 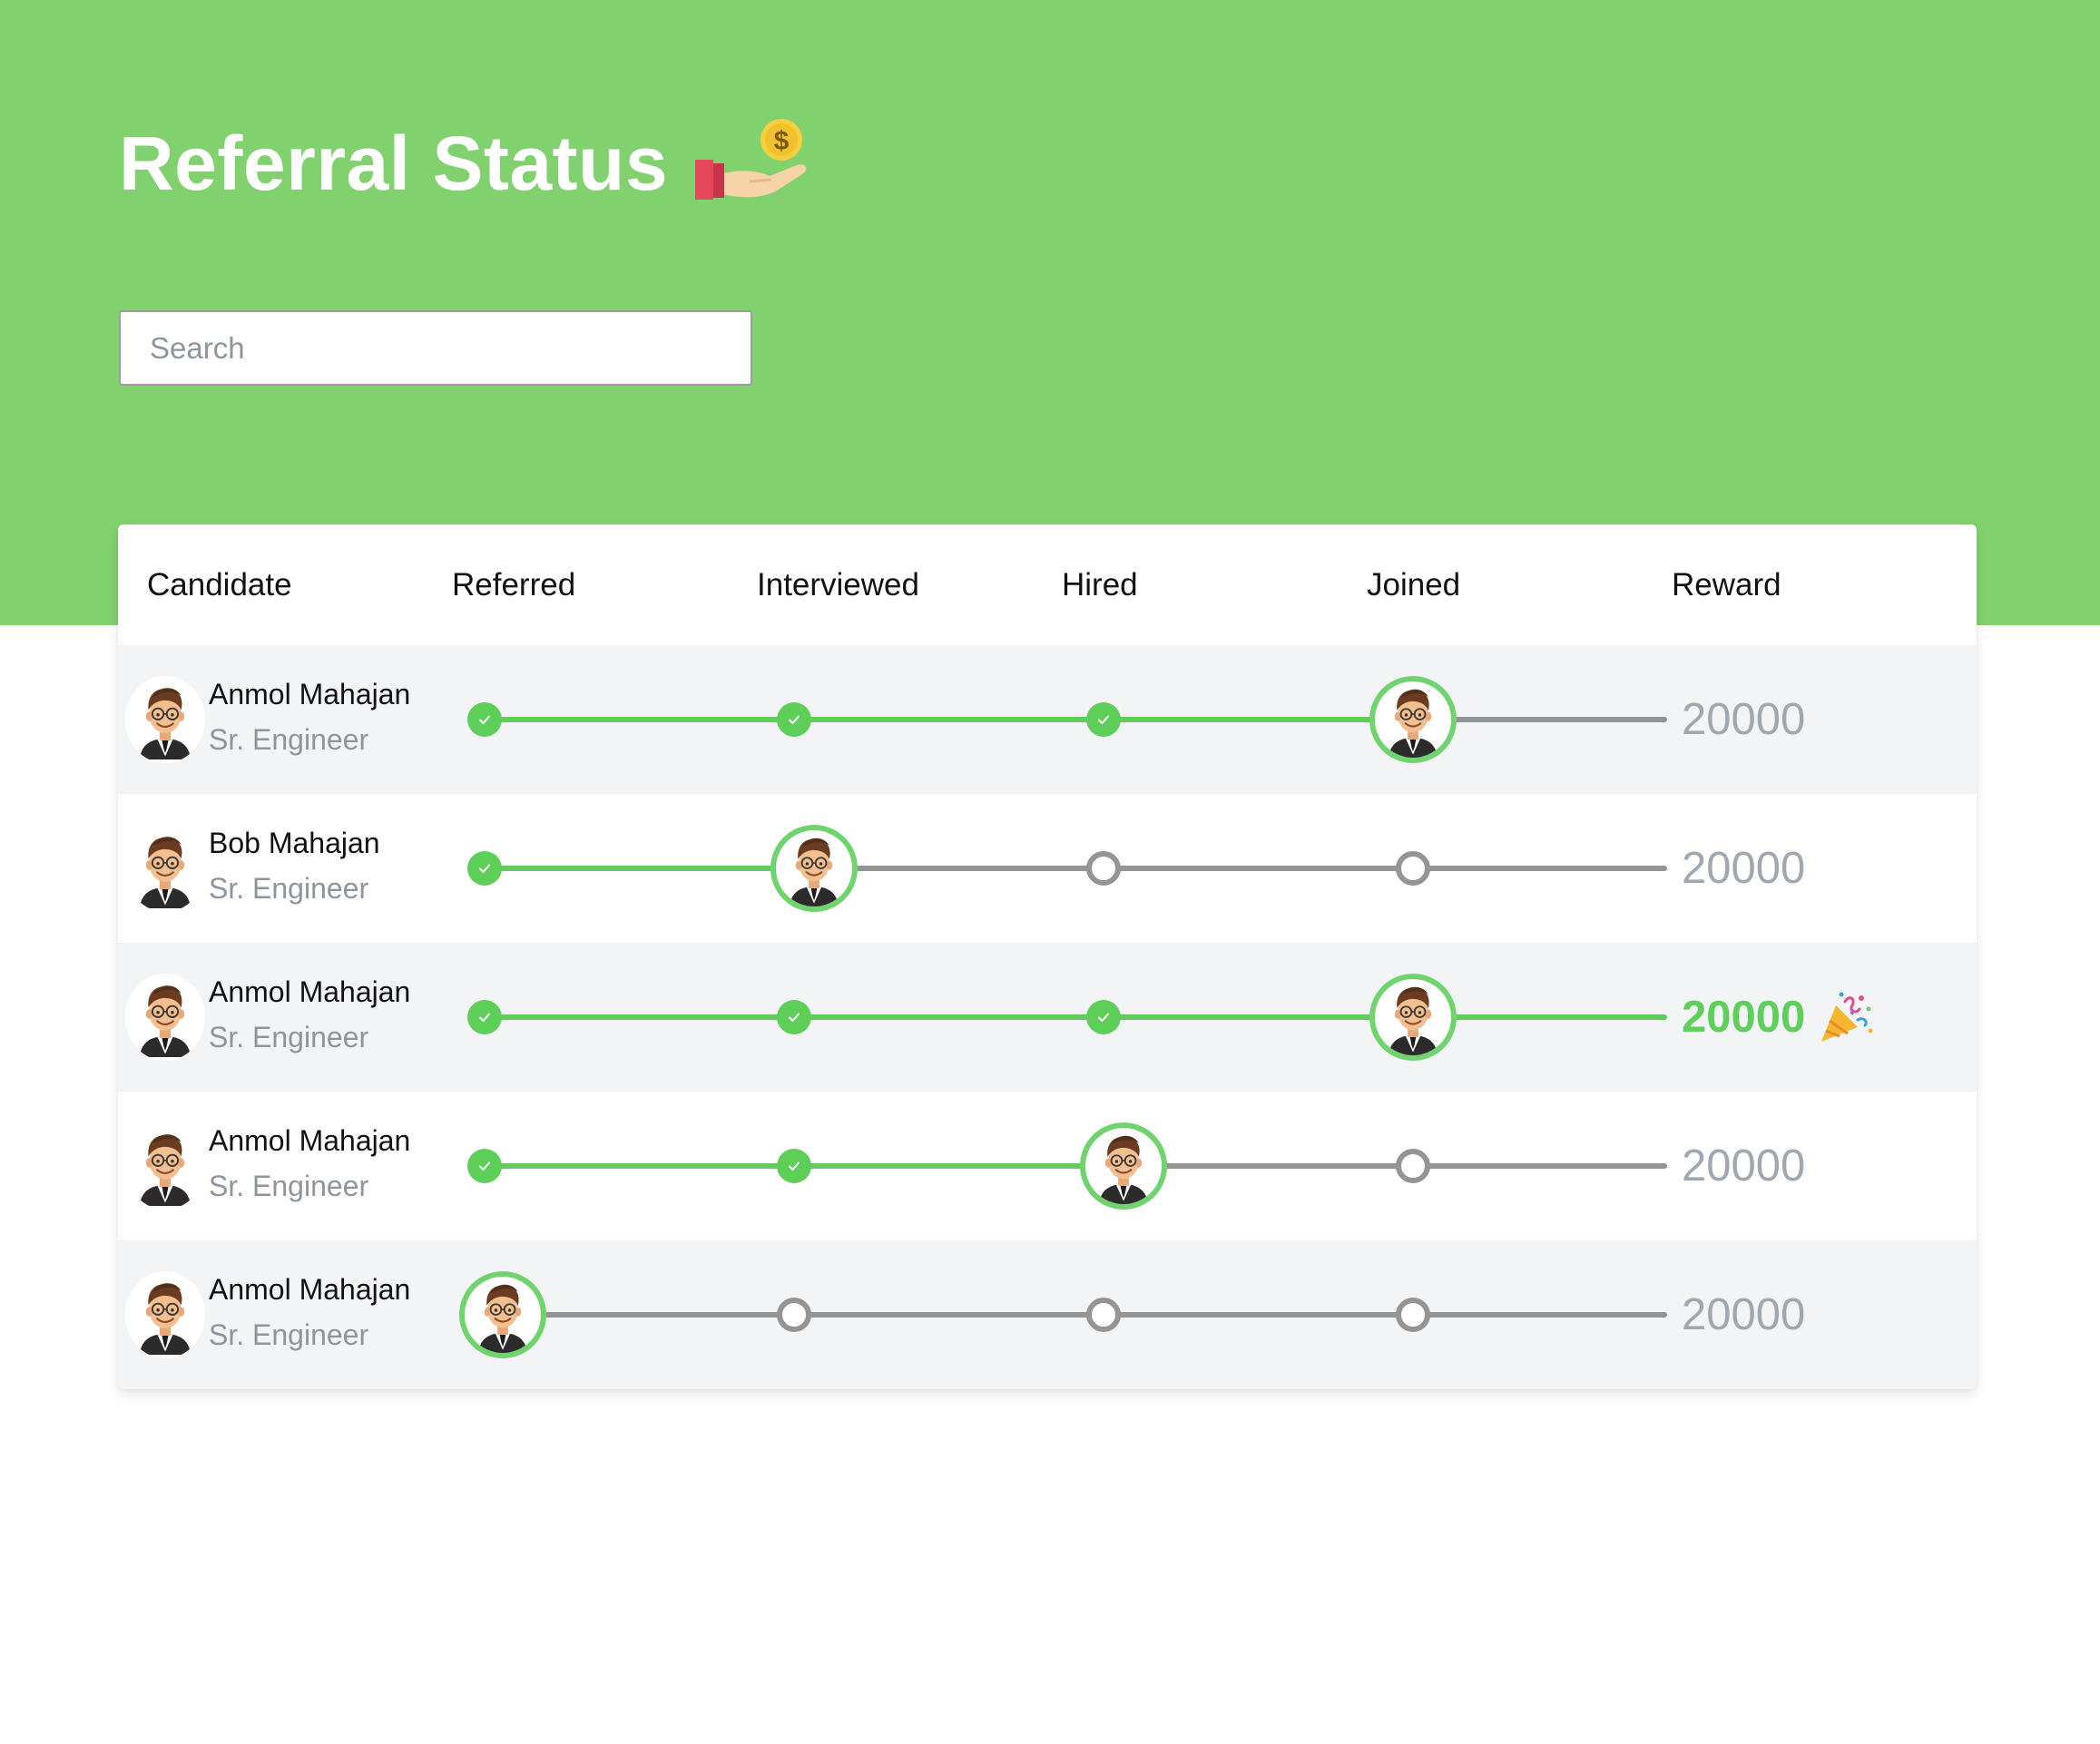 I want to click on stage-interviewed-pending, so click(x=794, y=1315).